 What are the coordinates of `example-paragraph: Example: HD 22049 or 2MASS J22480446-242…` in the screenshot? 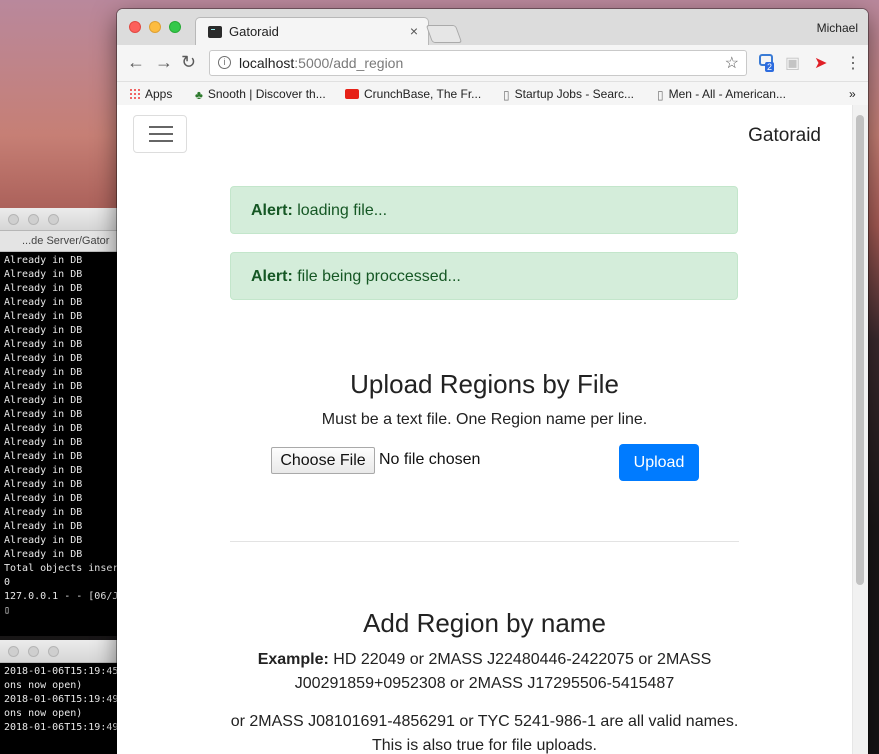 It's located at (484, 671).